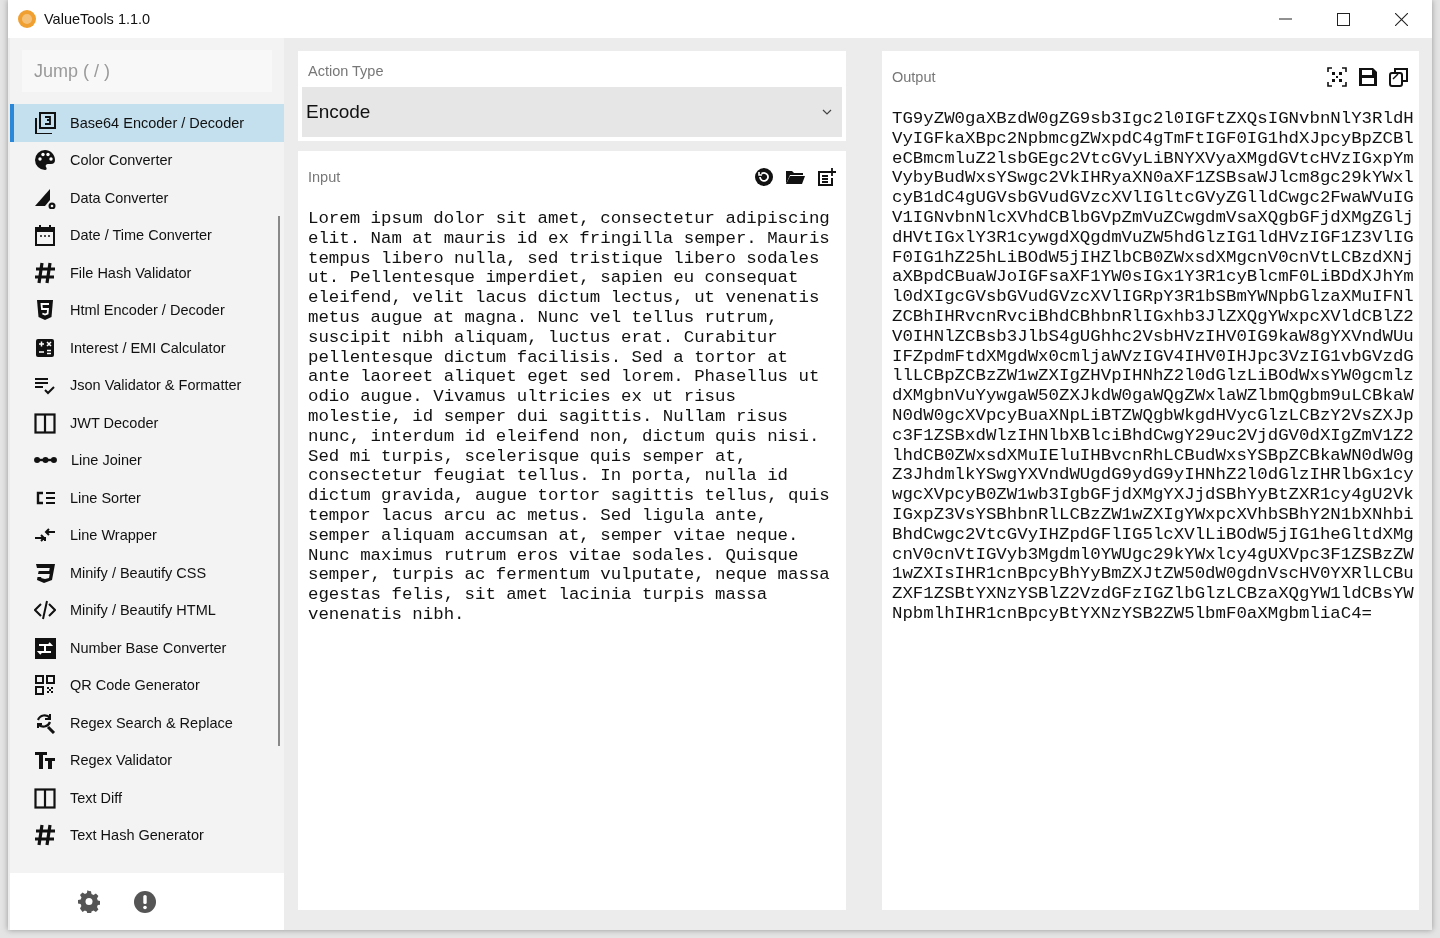 This screenshot has width=1440, height=938. Describe the element at coordinates (147, 685) in the screenshot. I see `sidebar-item: QR Code Generator` at that location.